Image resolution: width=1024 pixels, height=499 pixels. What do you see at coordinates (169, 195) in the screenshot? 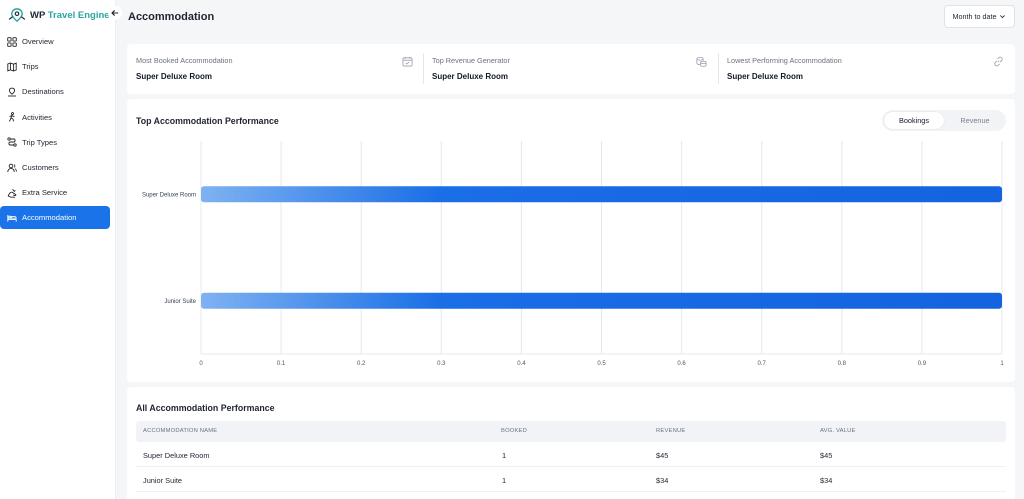
I see `category-label: Super Deluxe Room` at bounding box center [169, 195].